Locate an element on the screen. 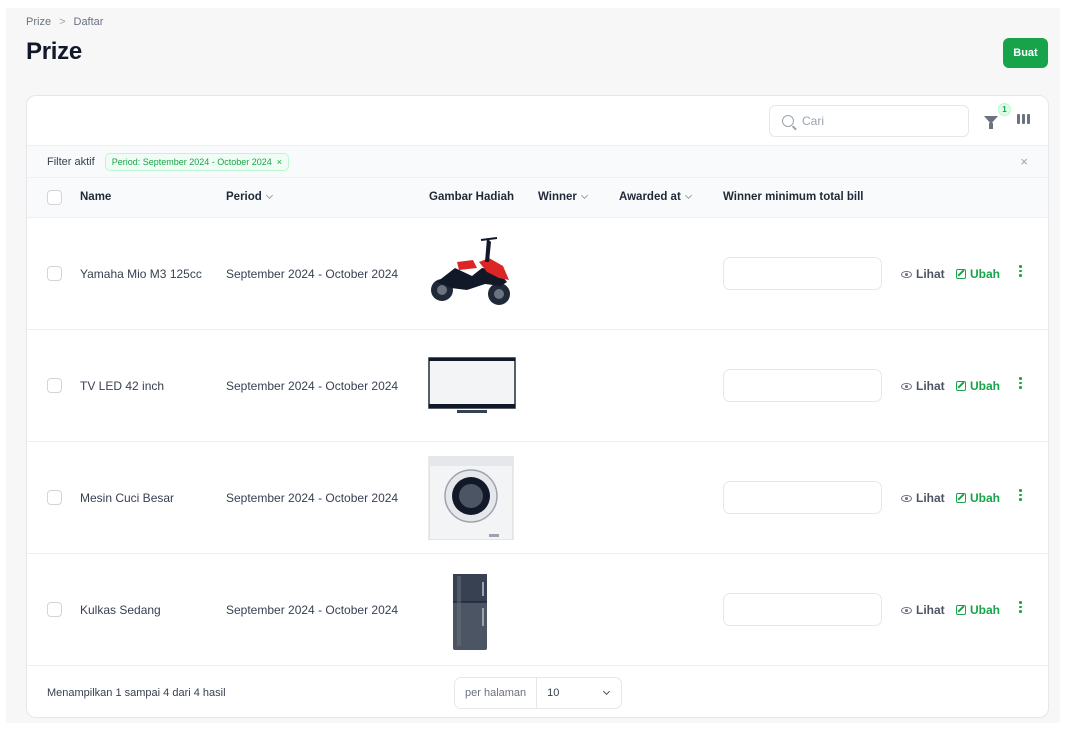 This screenshot has height=729, width=1066. column-header-period: Period is located at coordinates (249, 197).